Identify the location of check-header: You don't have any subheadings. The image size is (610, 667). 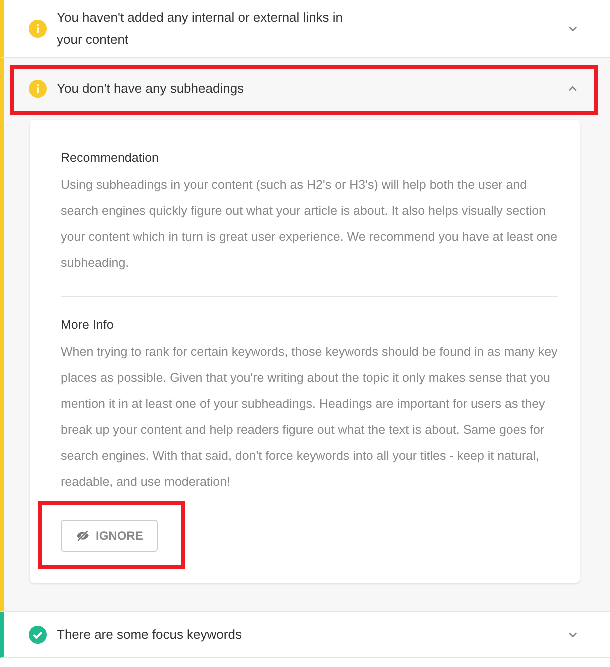
(307, 89).